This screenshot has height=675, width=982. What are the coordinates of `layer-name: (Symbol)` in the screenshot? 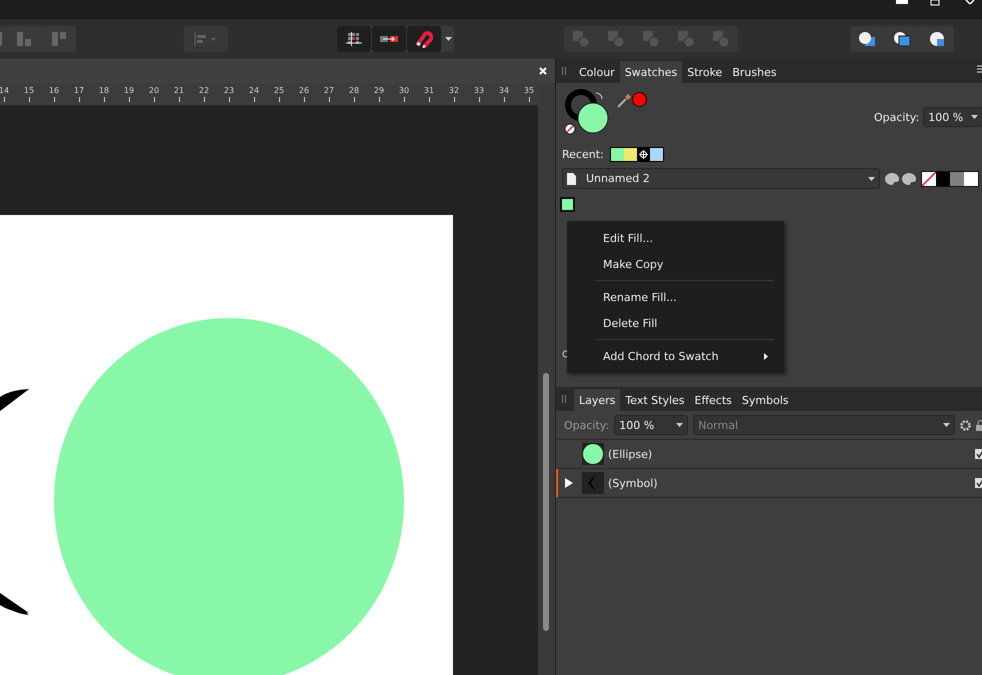 It's located at (633, 483).